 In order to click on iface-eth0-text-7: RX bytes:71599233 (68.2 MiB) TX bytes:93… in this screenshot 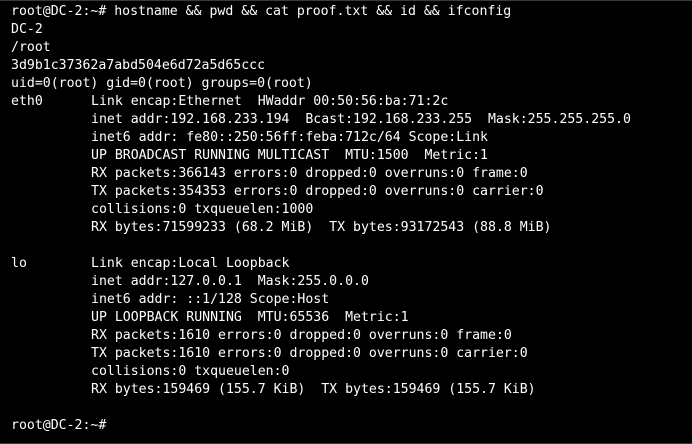, I will do `click(321, 227)`.